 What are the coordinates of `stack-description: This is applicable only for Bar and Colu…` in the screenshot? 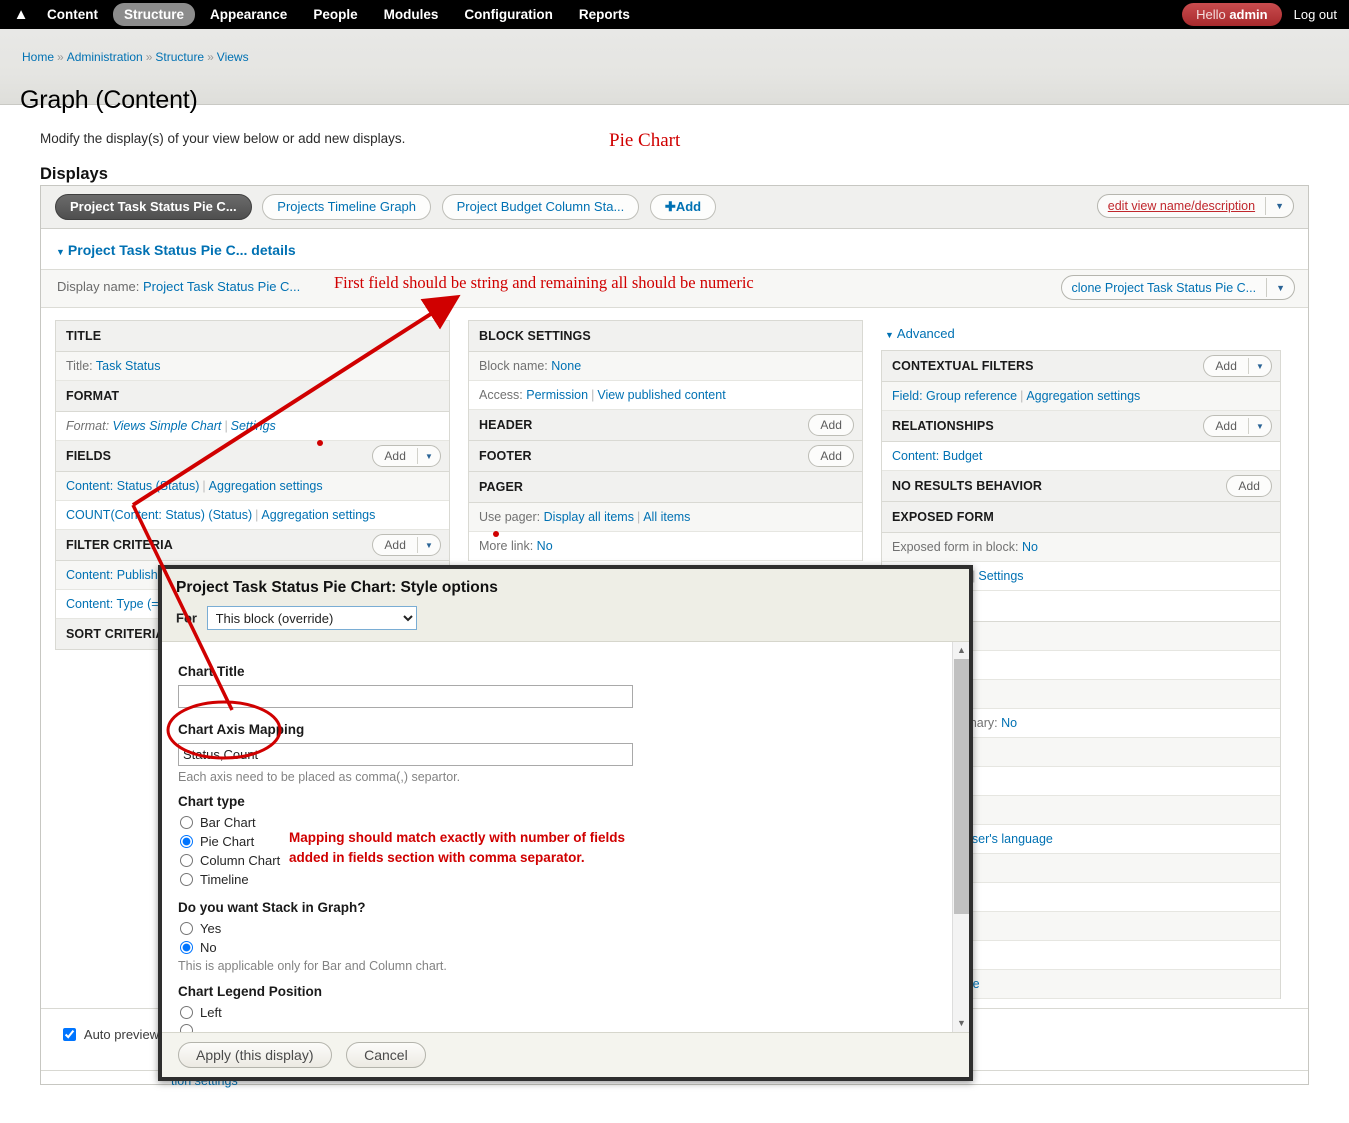 It's located at (312, 966).